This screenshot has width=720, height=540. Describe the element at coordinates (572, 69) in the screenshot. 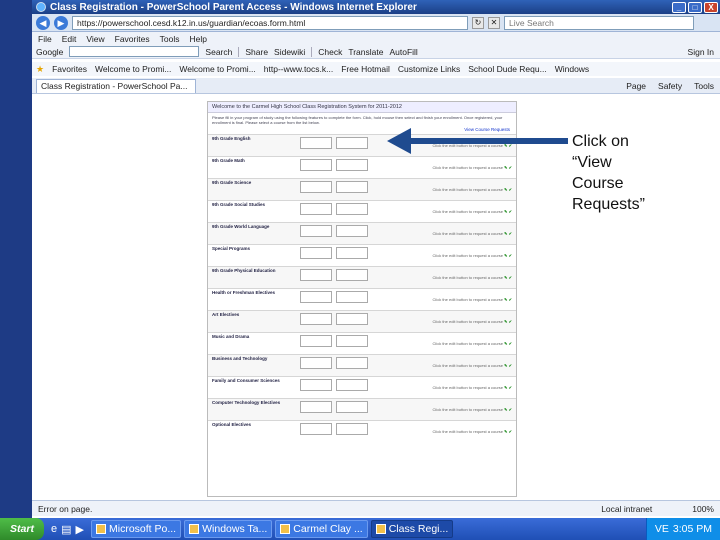

I see `favorite-link: Windows` at that location.